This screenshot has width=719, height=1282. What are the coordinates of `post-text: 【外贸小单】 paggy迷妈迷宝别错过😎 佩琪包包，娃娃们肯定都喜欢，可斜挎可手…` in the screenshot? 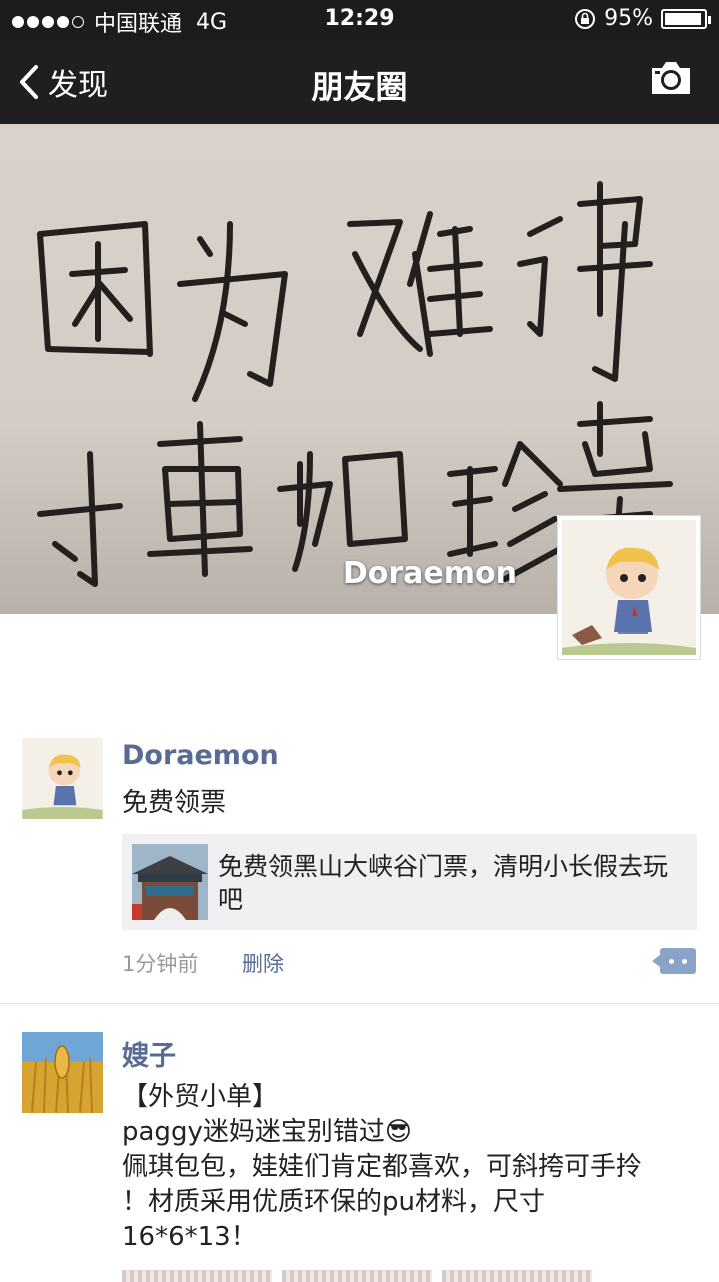 It's located at (410, 1167).